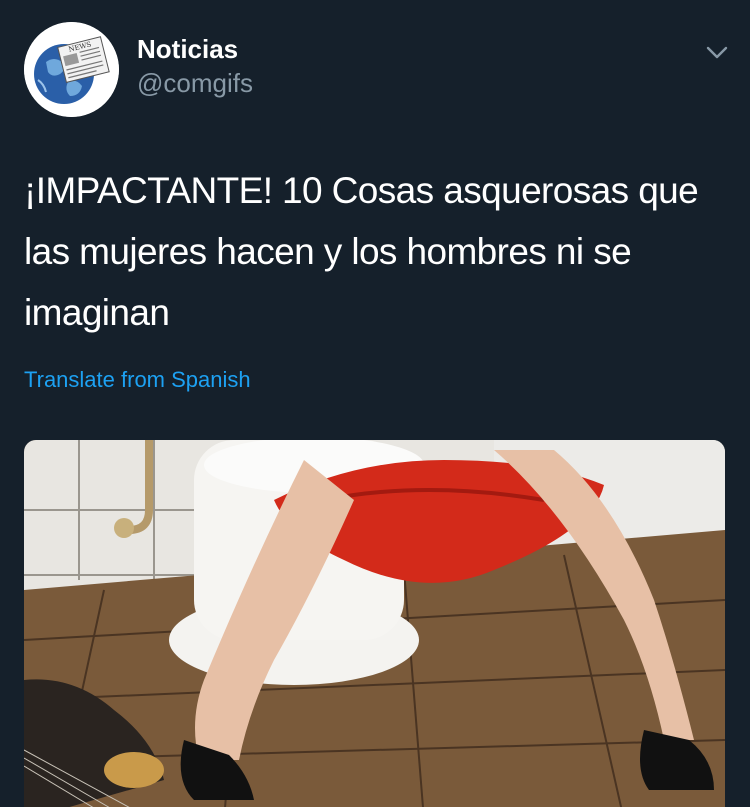  What do you see at coordinates (137, 380) in the screenshot?
I see `translate-link: Translate from Spanish` at bounding box center [137, 380].